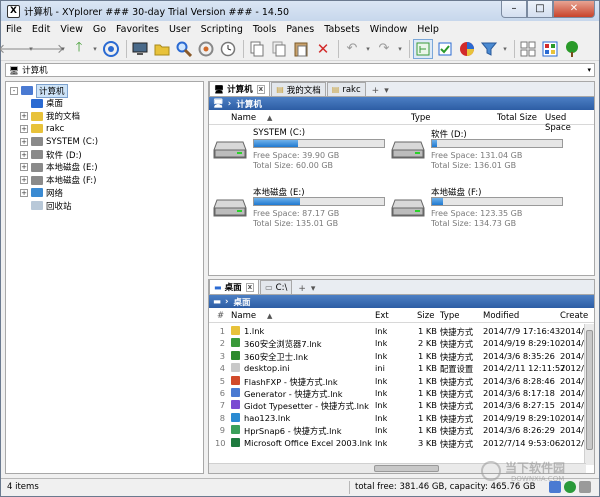  Describe the element at coordinates (574, 9) in the screenshot. I see `close-button: ✕` at that location.